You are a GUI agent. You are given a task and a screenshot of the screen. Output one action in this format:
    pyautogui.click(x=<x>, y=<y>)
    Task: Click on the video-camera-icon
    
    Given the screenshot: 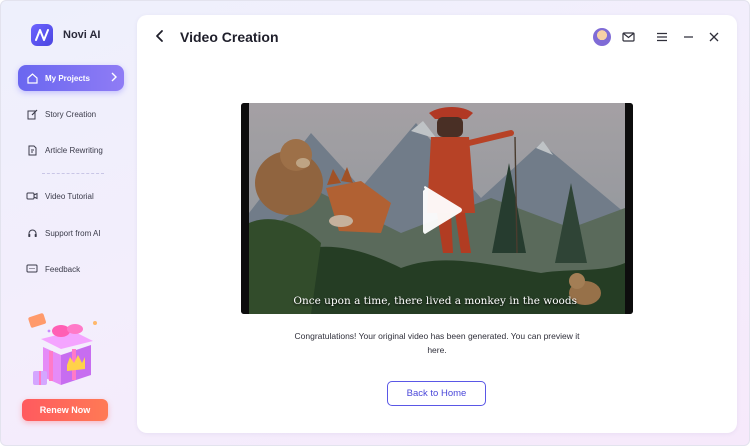 What is the action you would take?
    pyautogui.click(x=32, y=196)
    